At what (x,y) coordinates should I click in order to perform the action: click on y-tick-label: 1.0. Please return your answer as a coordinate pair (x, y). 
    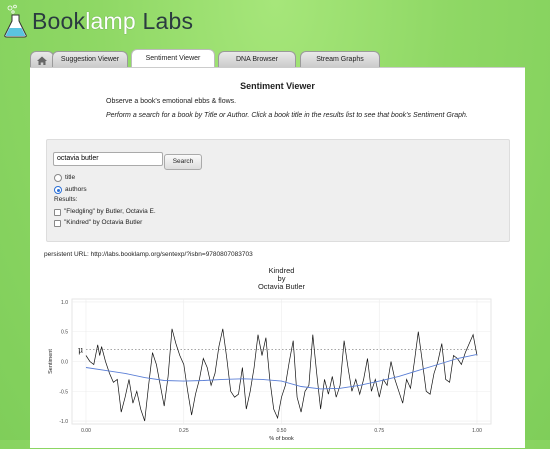
    Looking at the image, I should click on (64, 303).